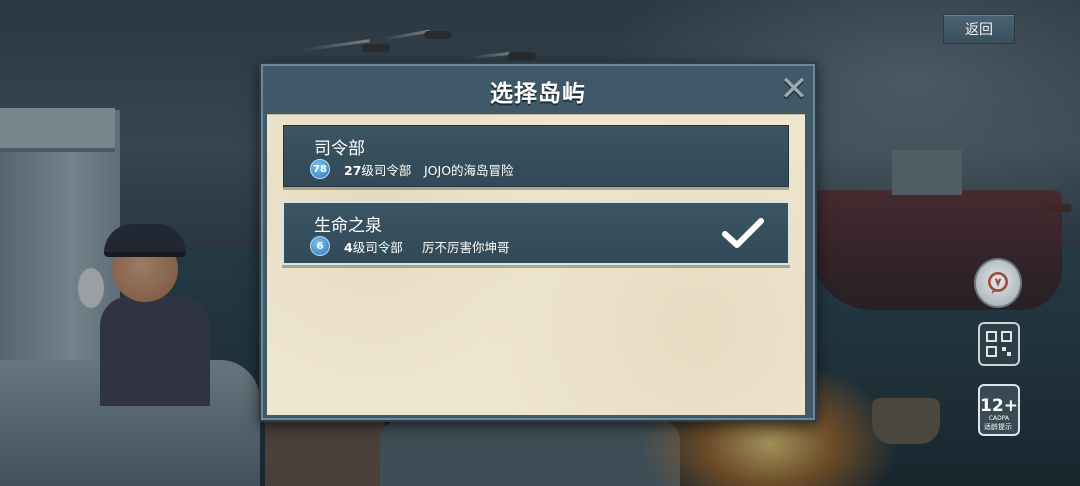  What do you see at coordinates (320, 246) in the screenshot?
I see `player-level-badge: 6` at bounding box center [320, 246].